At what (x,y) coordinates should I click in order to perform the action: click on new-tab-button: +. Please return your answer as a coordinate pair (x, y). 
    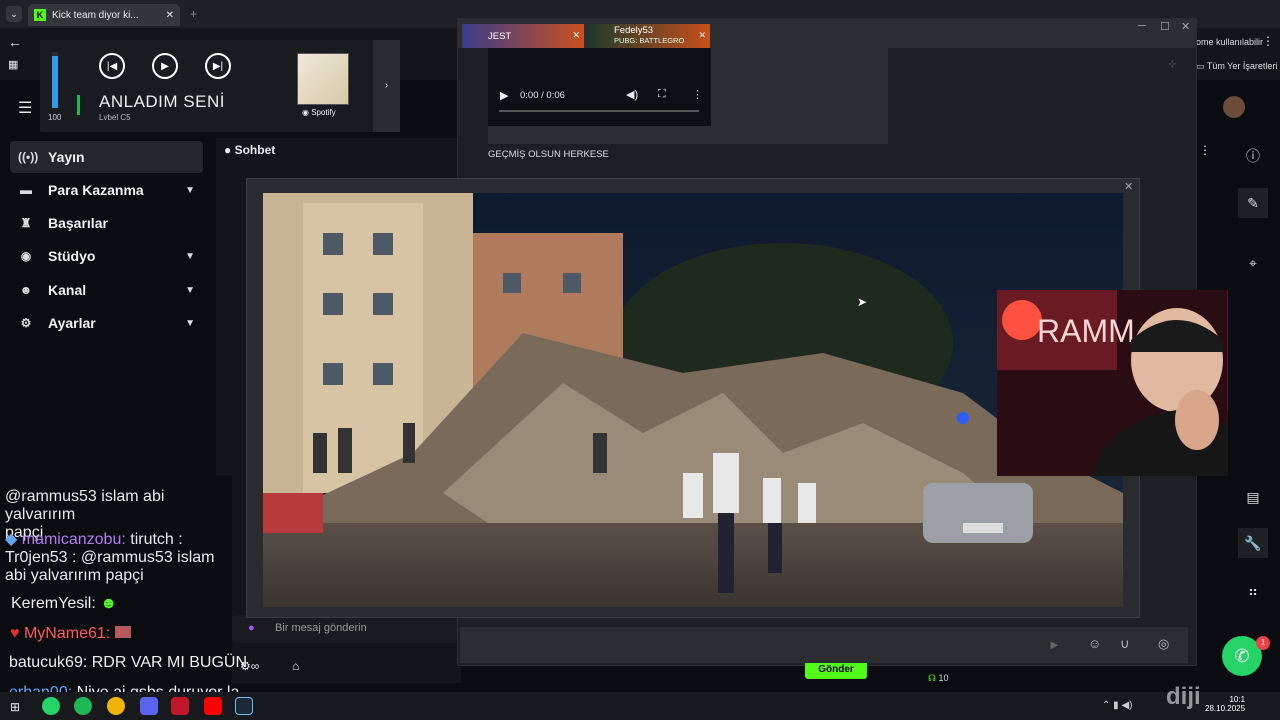
    Looking at the image, I should click on (193, 14).